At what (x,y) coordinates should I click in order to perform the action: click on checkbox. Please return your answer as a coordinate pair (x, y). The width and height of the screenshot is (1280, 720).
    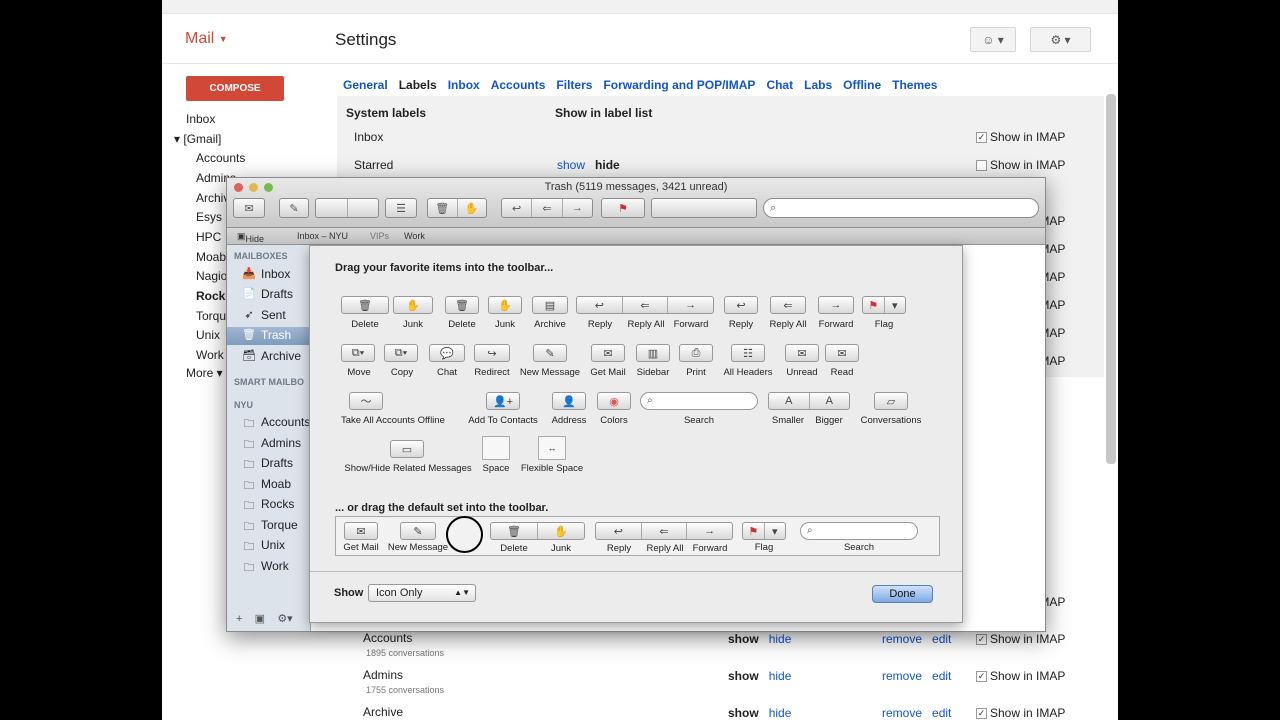
    Looking at the image, I should click on (981, 165).